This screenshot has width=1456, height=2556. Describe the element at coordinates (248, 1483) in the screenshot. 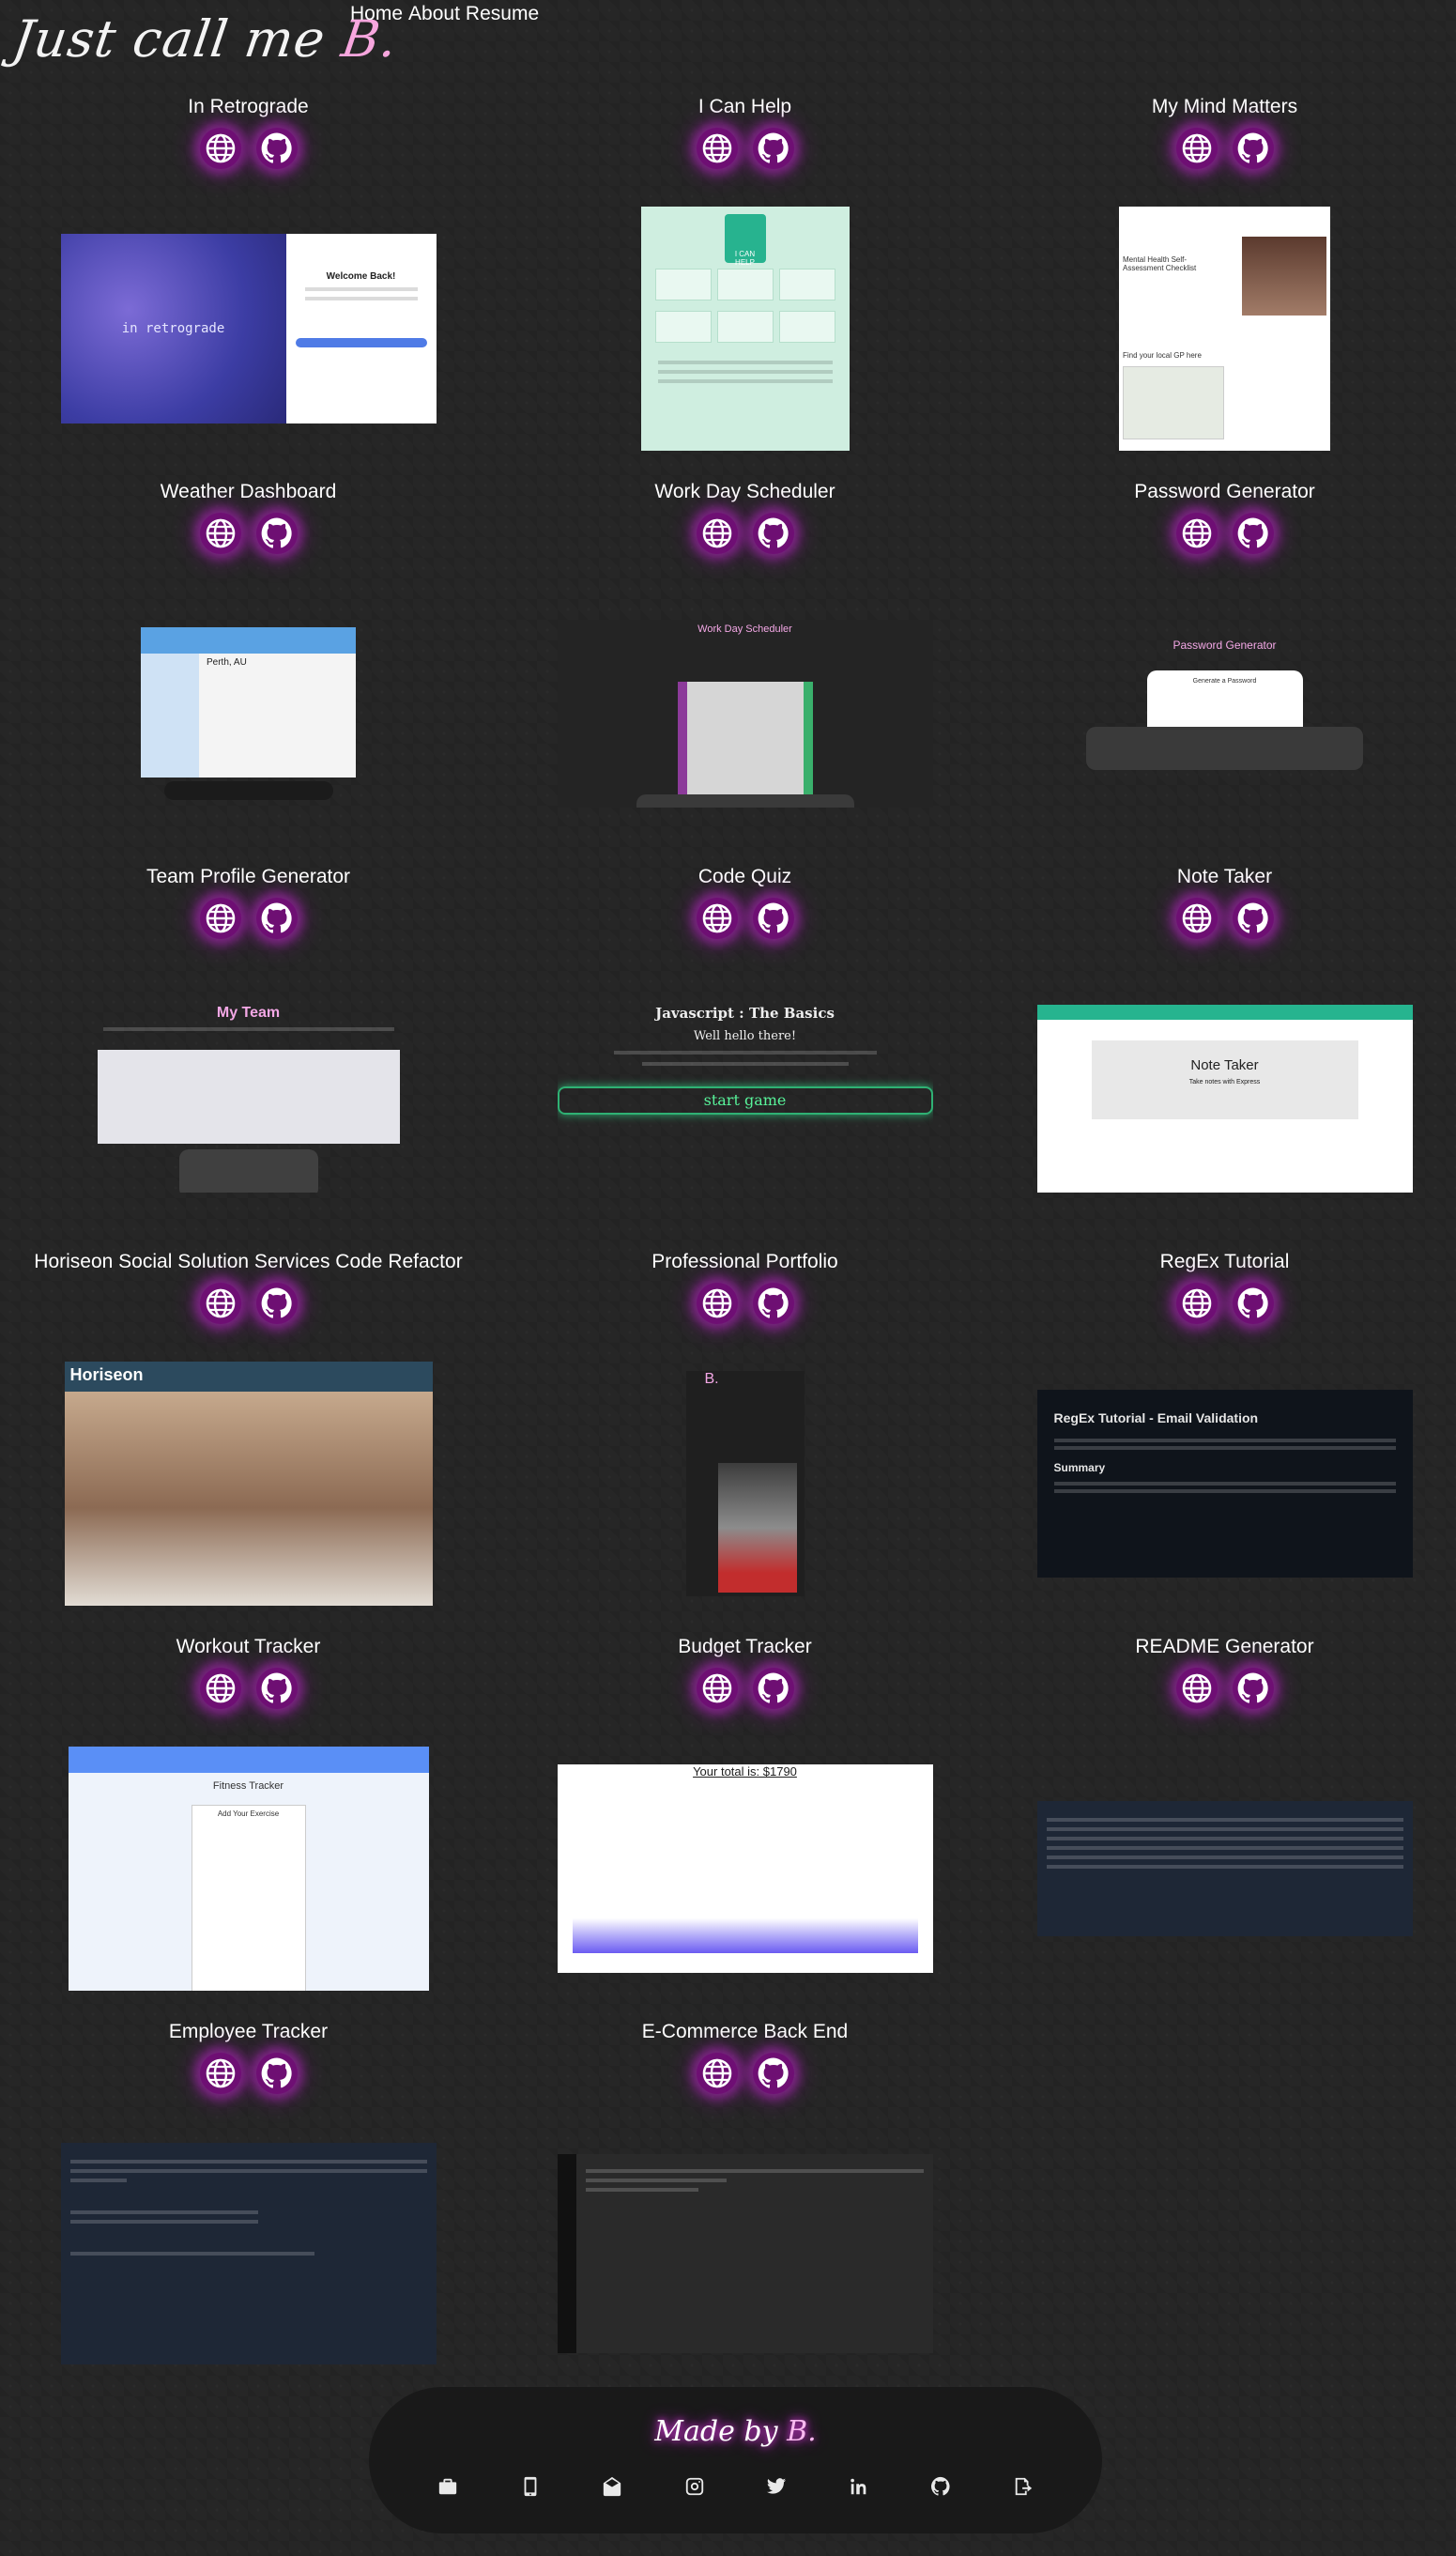

I see `project-screenshot: Horiseon` at that location.